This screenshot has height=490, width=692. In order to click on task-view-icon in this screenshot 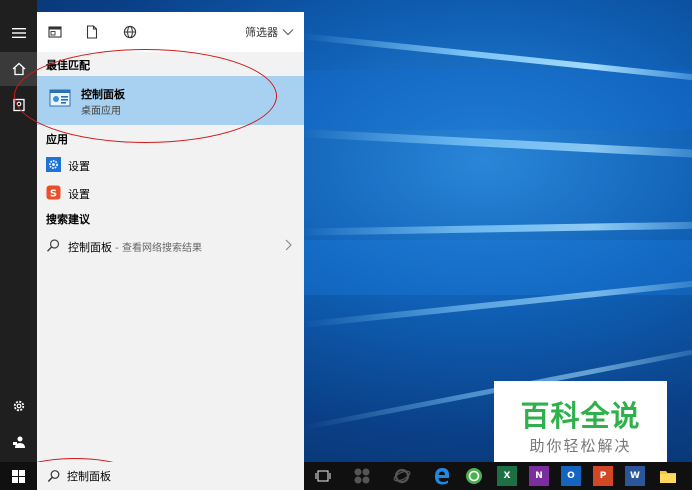, I will do `click(323, 476)`.